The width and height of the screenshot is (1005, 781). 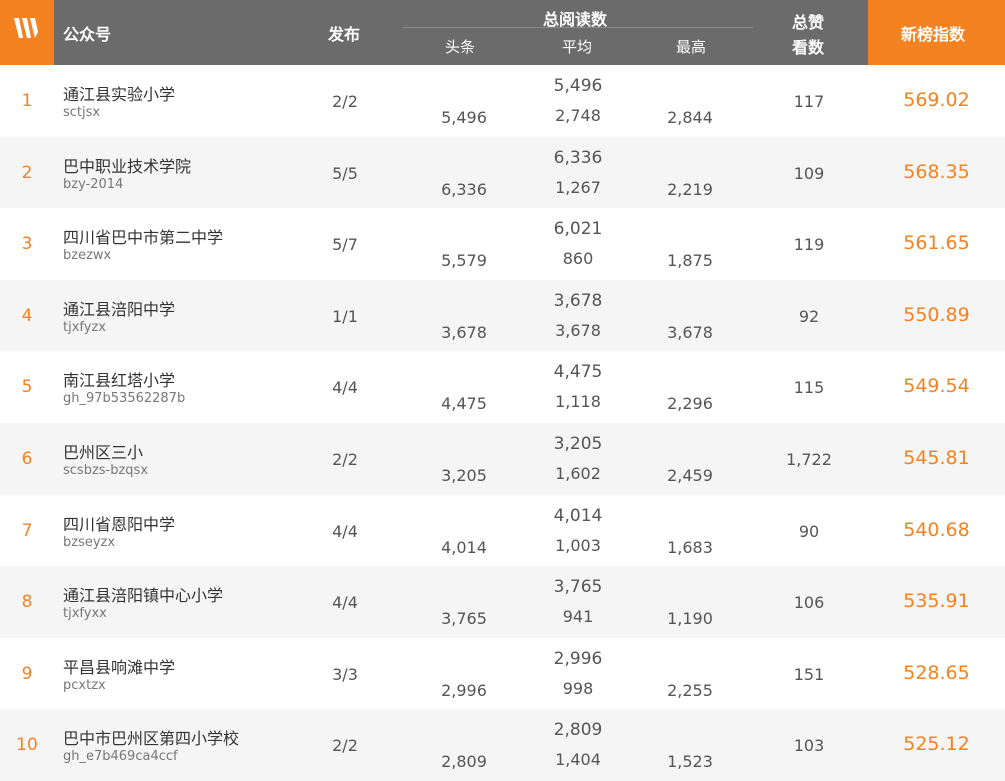 What do you see at coordinates (809, 101) in the screenshot?
I see `likes-count: 117` at bounding box center [809, 101].